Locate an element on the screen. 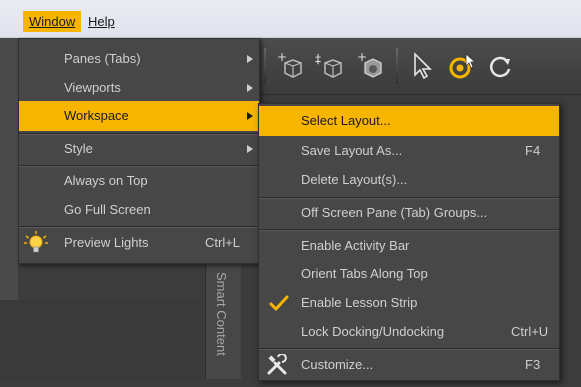 Image resolution: width=581 pixels, height=387 pixels. menu-item-shortcut: Ctrl+L is located at coordinates (223, 242).